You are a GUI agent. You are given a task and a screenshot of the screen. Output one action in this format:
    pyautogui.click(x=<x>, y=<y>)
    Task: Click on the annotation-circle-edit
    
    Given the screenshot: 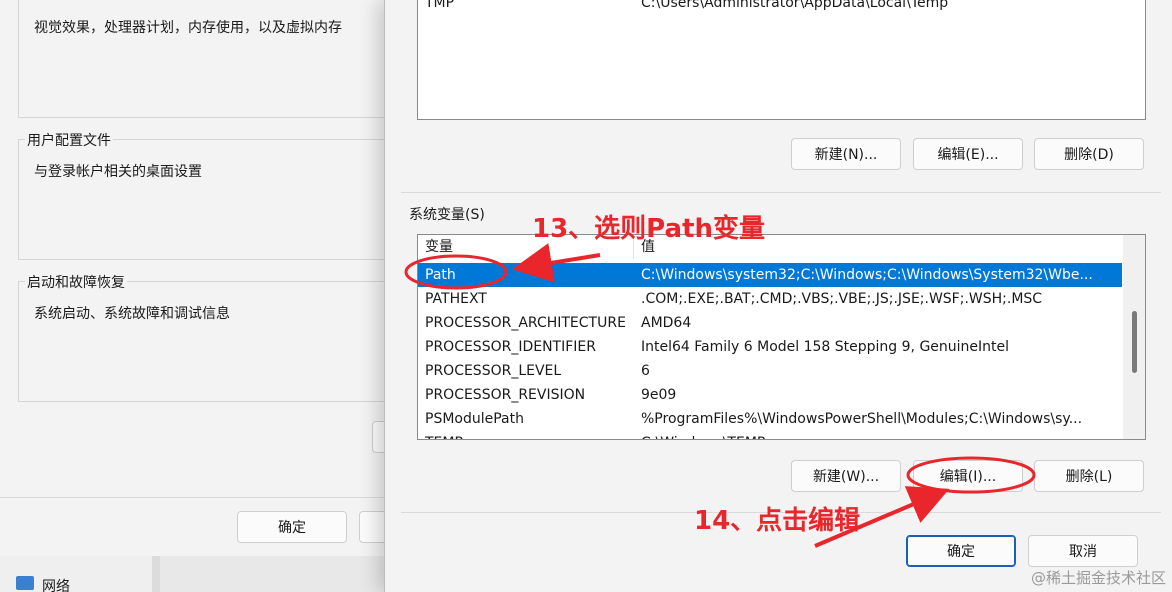 What is the action you would take?
    pyautogui.click(x=971, y=475)
    